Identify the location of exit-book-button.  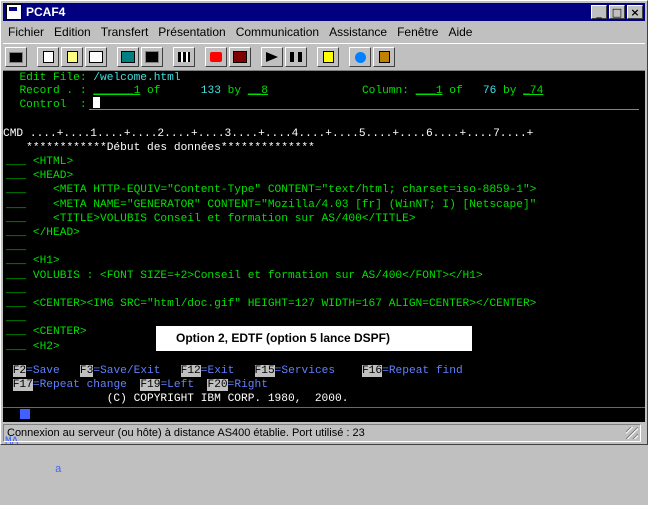
(384, 57).